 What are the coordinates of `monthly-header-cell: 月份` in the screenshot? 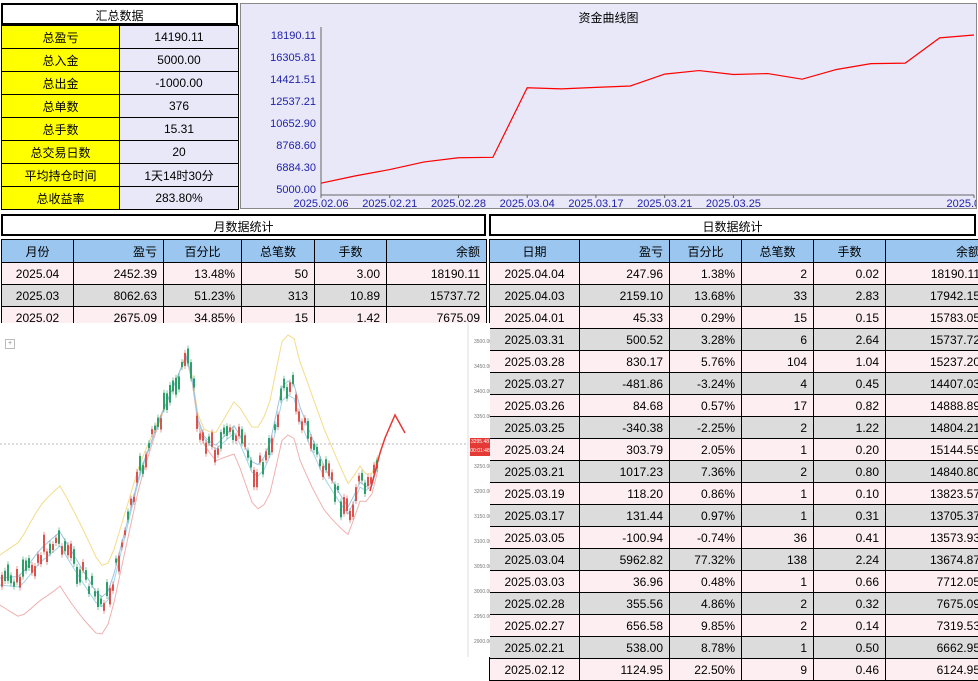 It's located at (38, 251).